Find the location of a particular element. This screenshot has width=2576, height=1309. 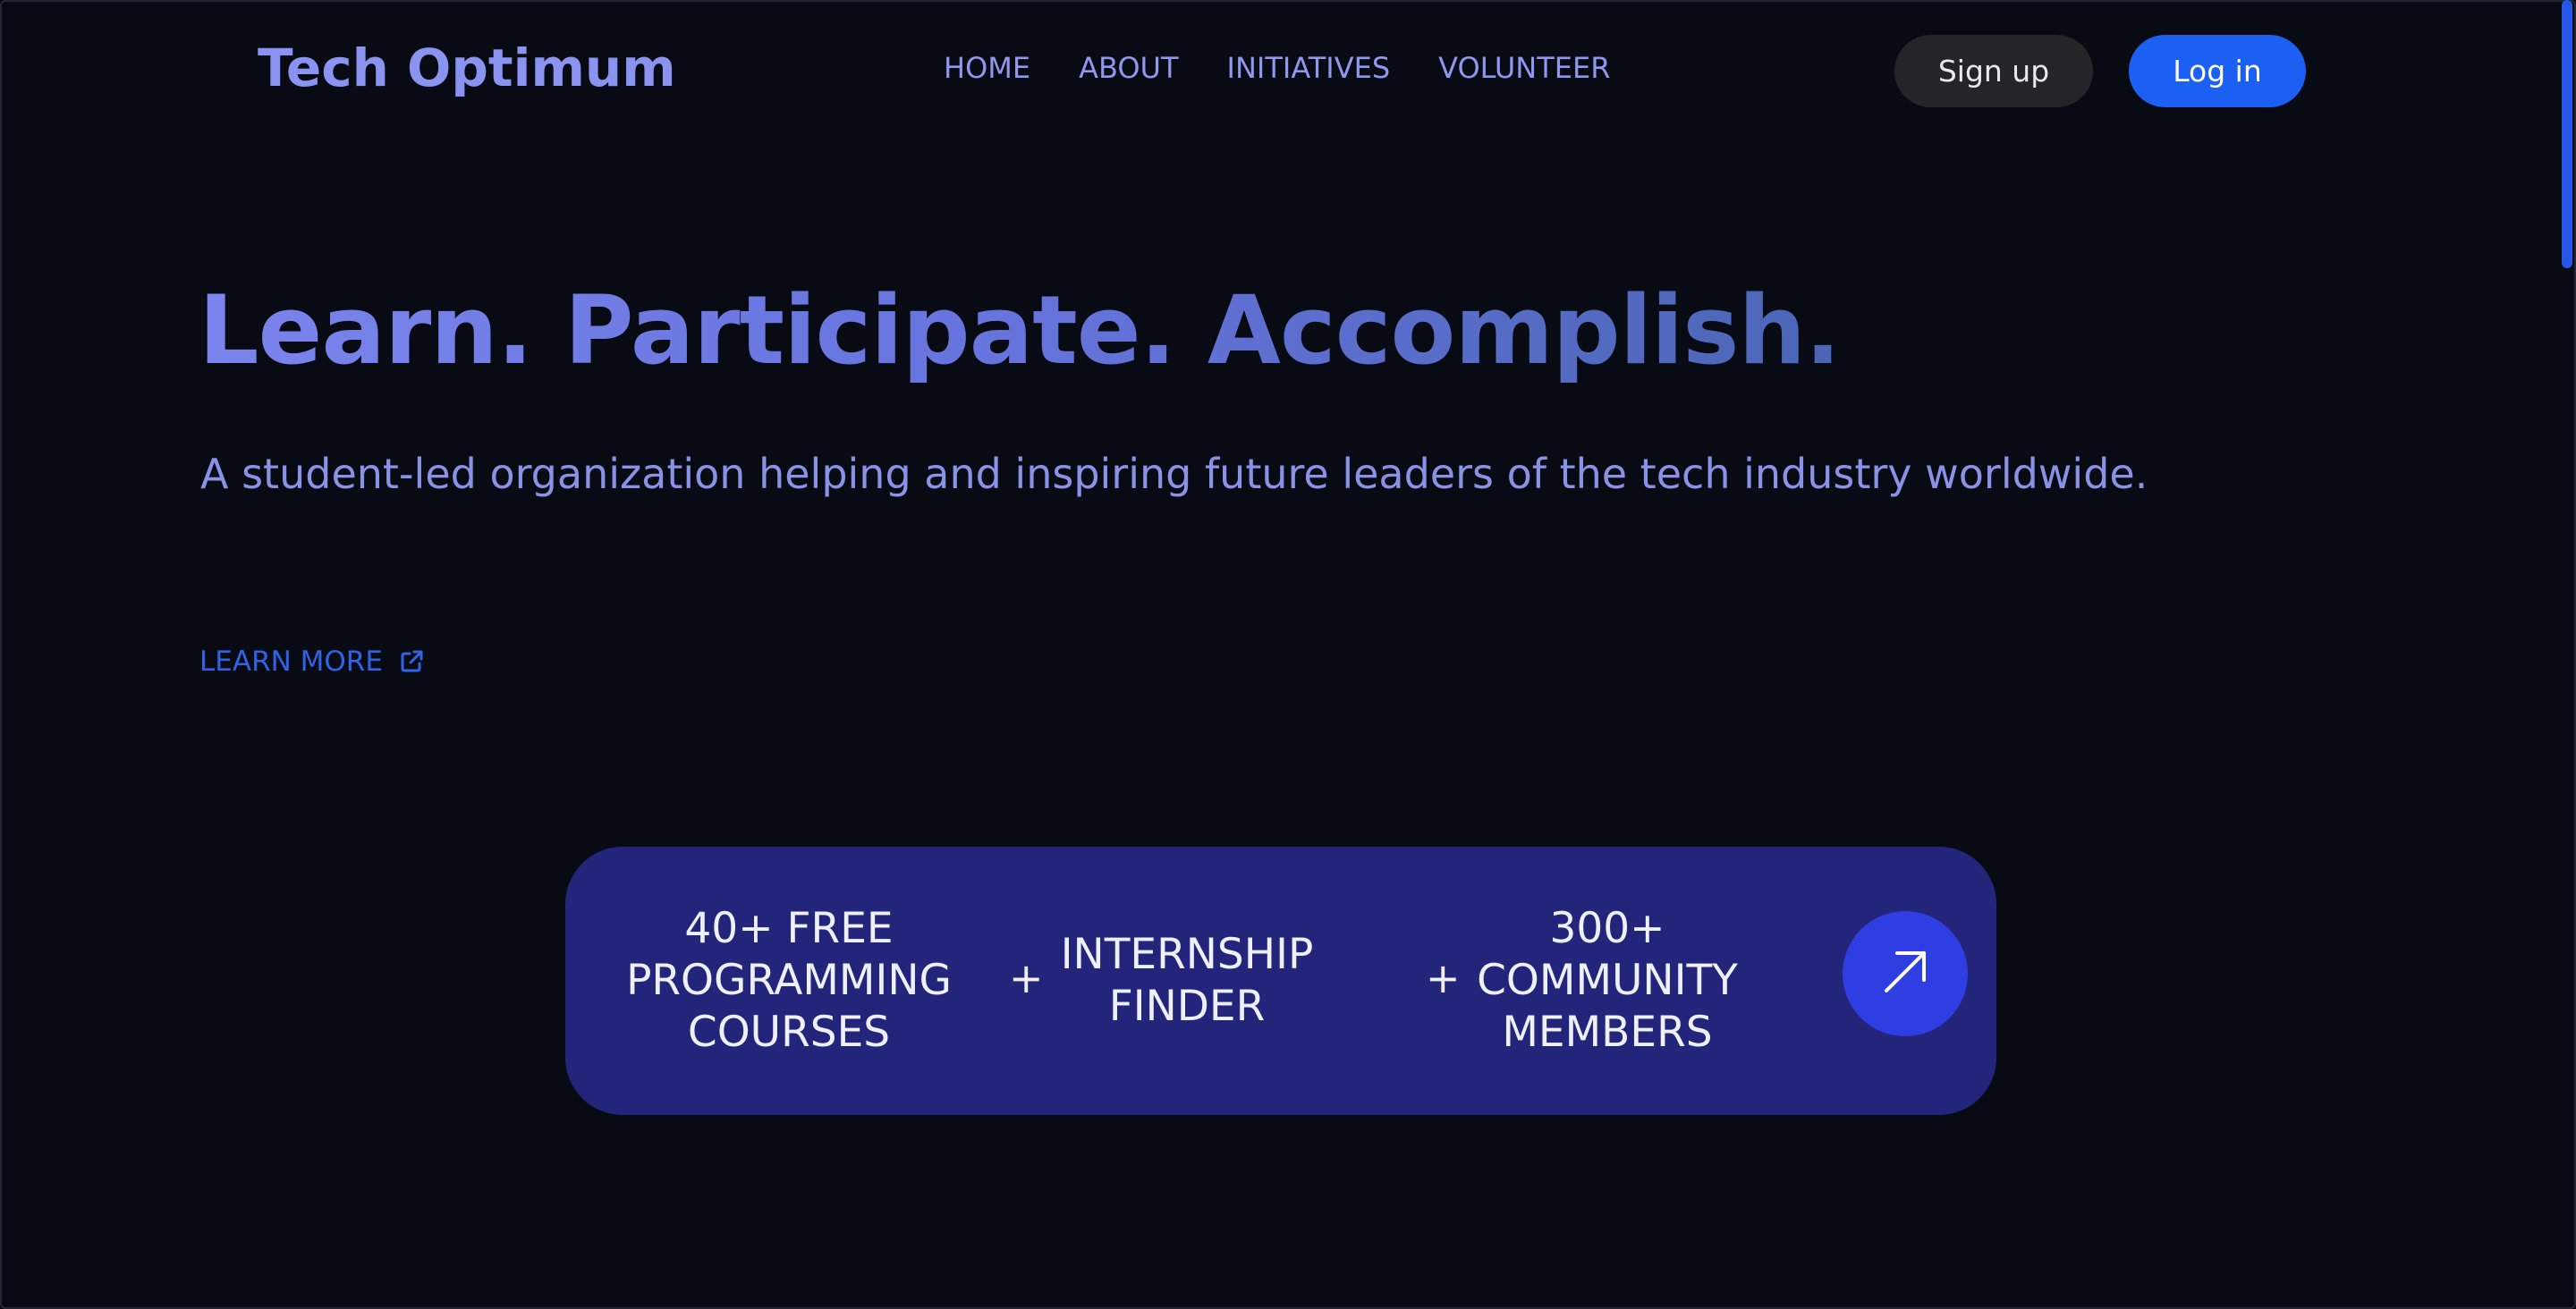

features-arrow-button is located at coordinates (1905, 973).